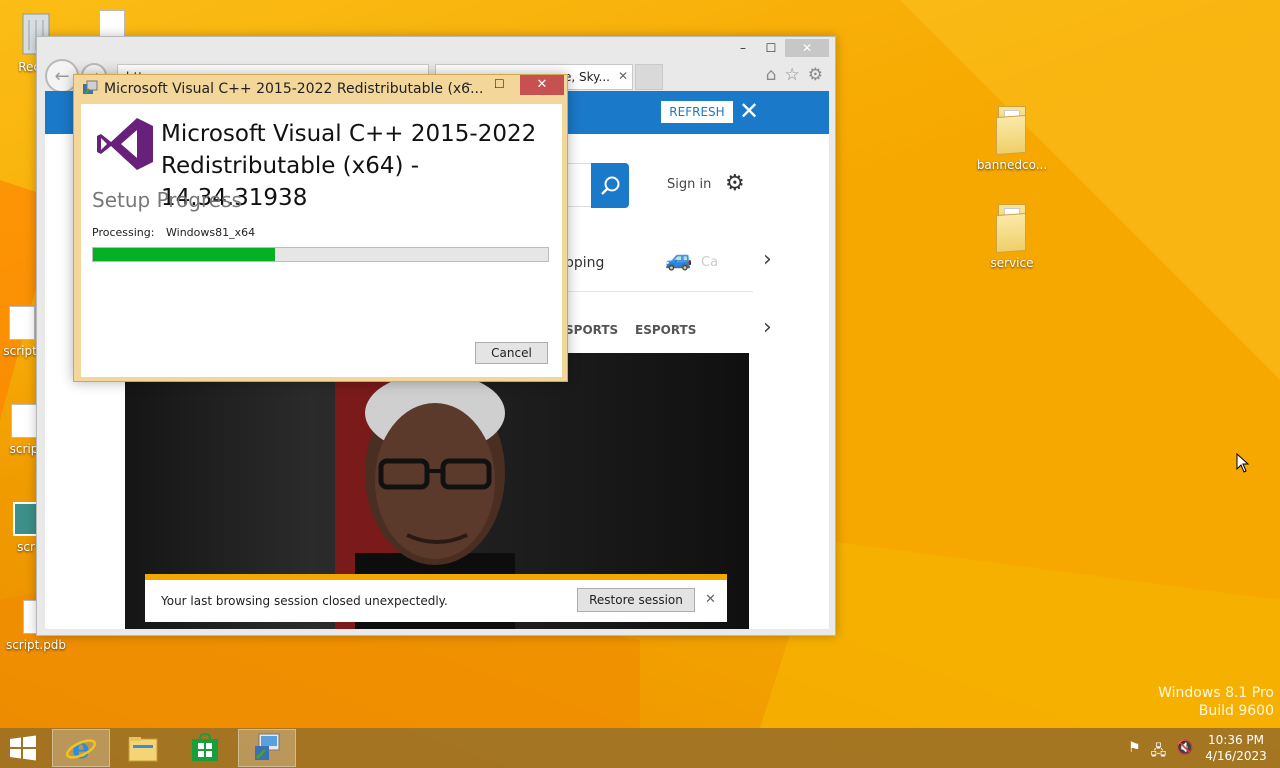 This screenshot has height=768, width=1280. What do you see at coordinates (709, 262) in the screenshot?
I see `category-cars: Ca` at bounding box center [709, 262].